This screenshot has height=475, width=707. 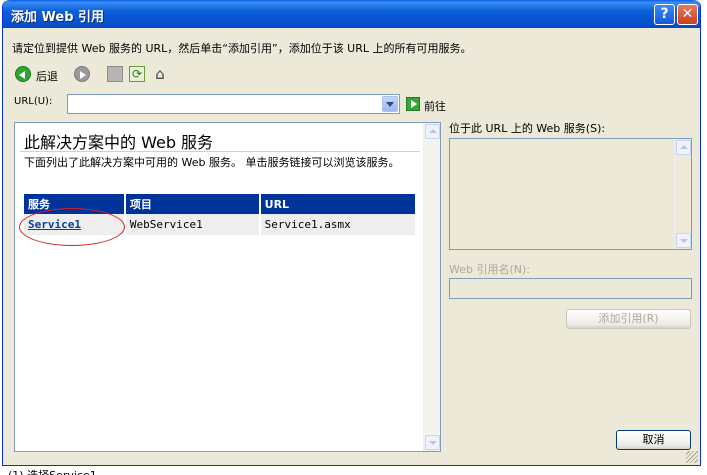 I want to click on close-button: ✕, so click(x=687, y=14).